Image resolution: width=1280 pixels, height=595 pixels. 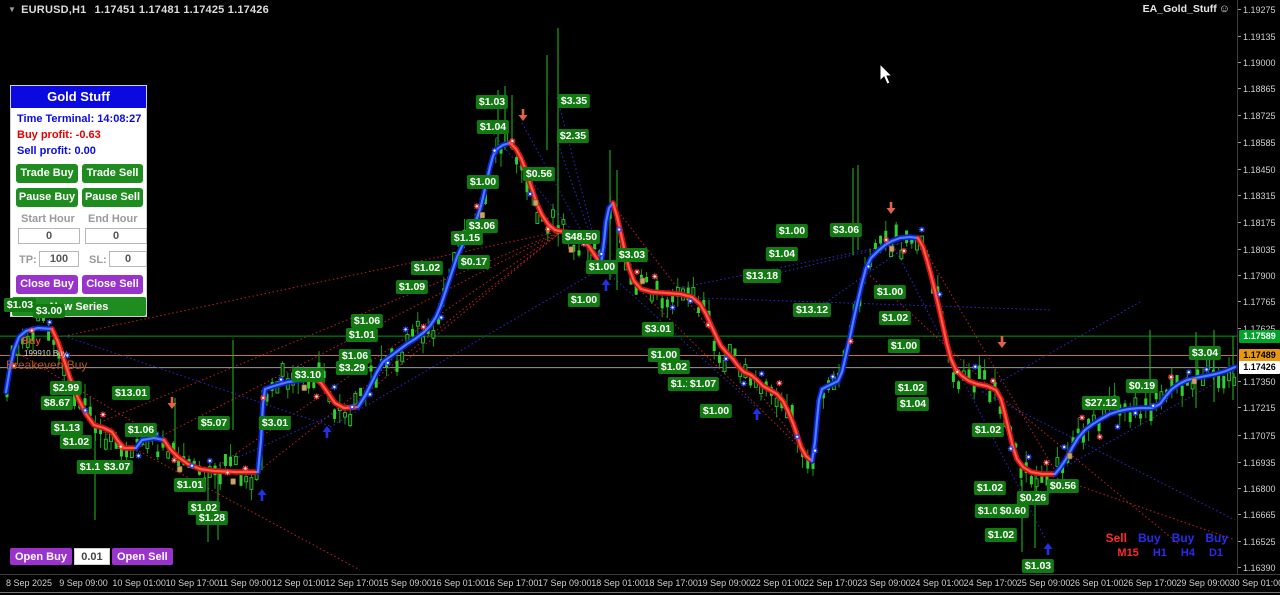 What do you see at coordinates (112, 197) in the screenshot?
I see `pause-sell-button: Pause Sell` at bounding box center [112, 197].